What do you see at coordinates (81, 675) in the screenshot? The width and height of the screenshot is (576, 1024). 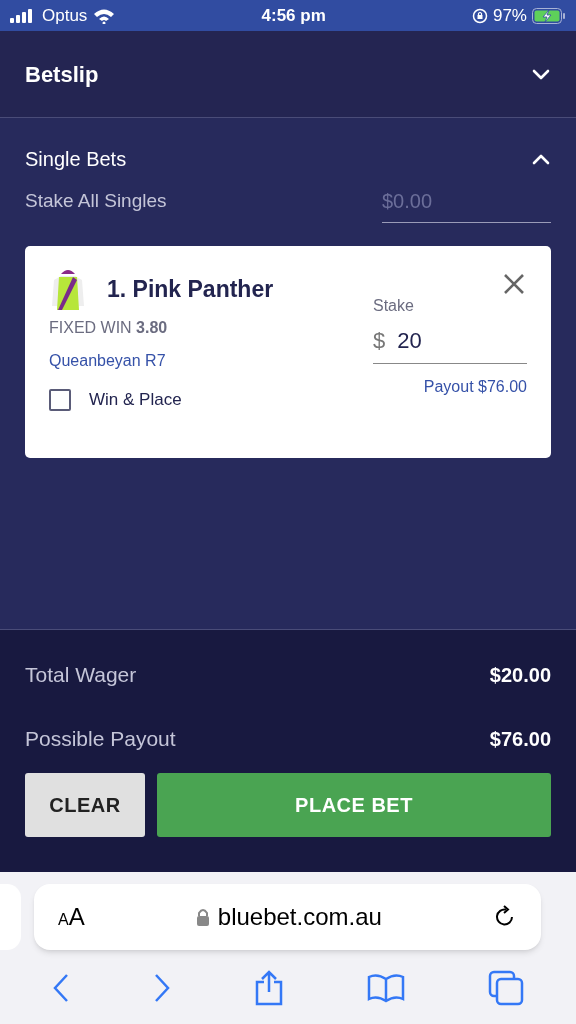 I see `total-label: Total Wager` at bounding box center [81, 675].